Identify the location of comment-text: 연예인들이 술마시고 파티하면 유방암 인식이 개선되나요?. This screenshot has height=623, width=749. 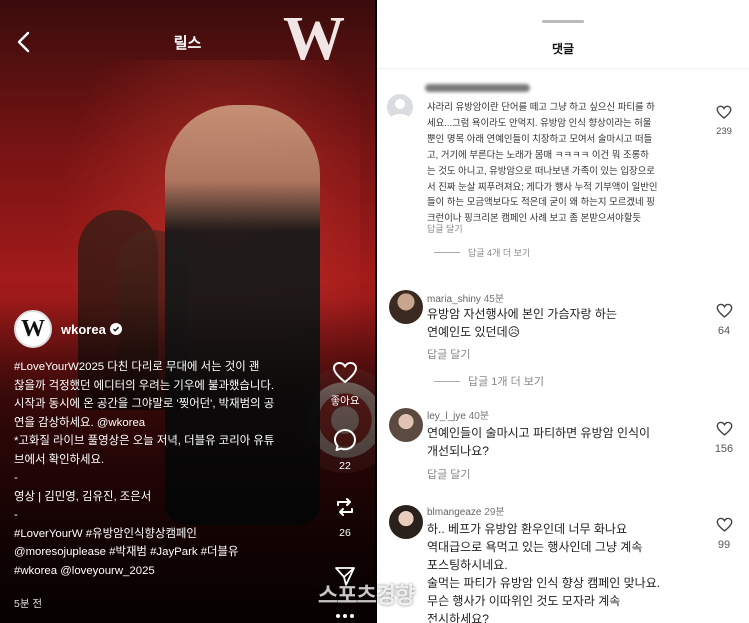
(538, 442).